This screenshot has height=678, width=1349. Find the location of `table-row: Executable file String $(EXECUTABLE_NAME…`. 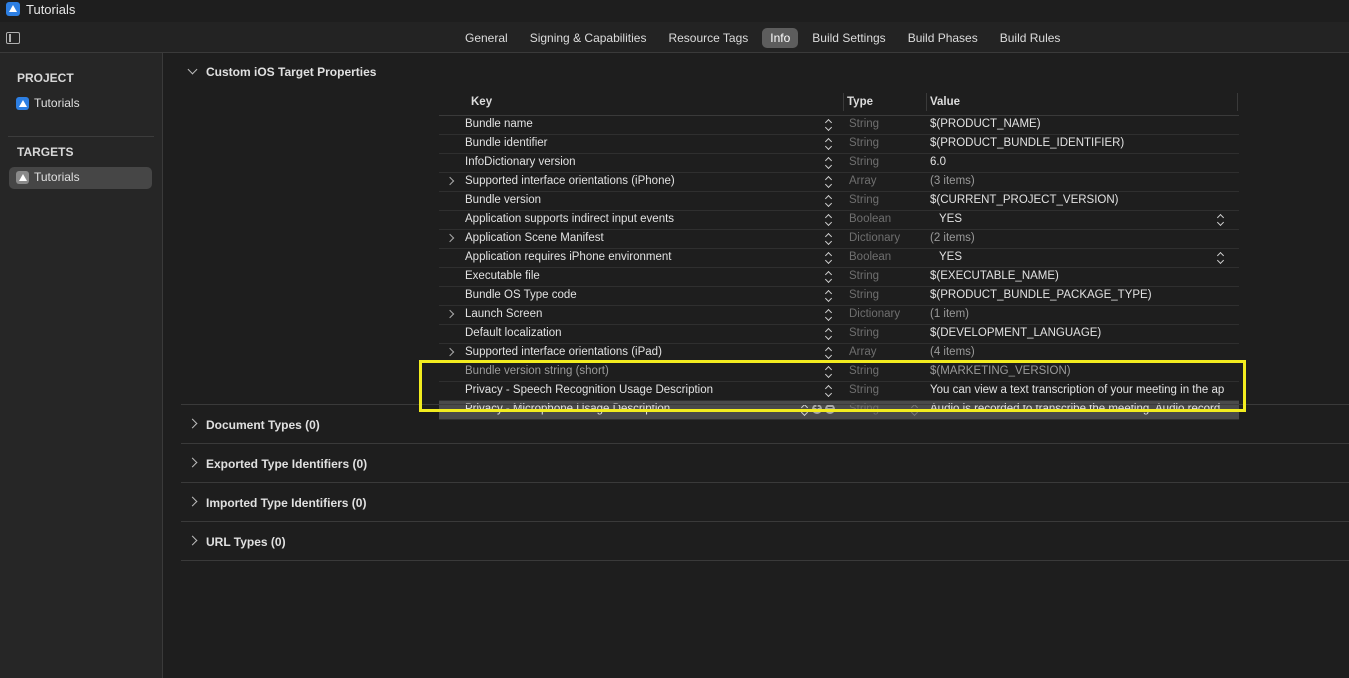

table-row: Executable file String $(EXECUTABLE_NAME… is located at coordinates (839, 277).